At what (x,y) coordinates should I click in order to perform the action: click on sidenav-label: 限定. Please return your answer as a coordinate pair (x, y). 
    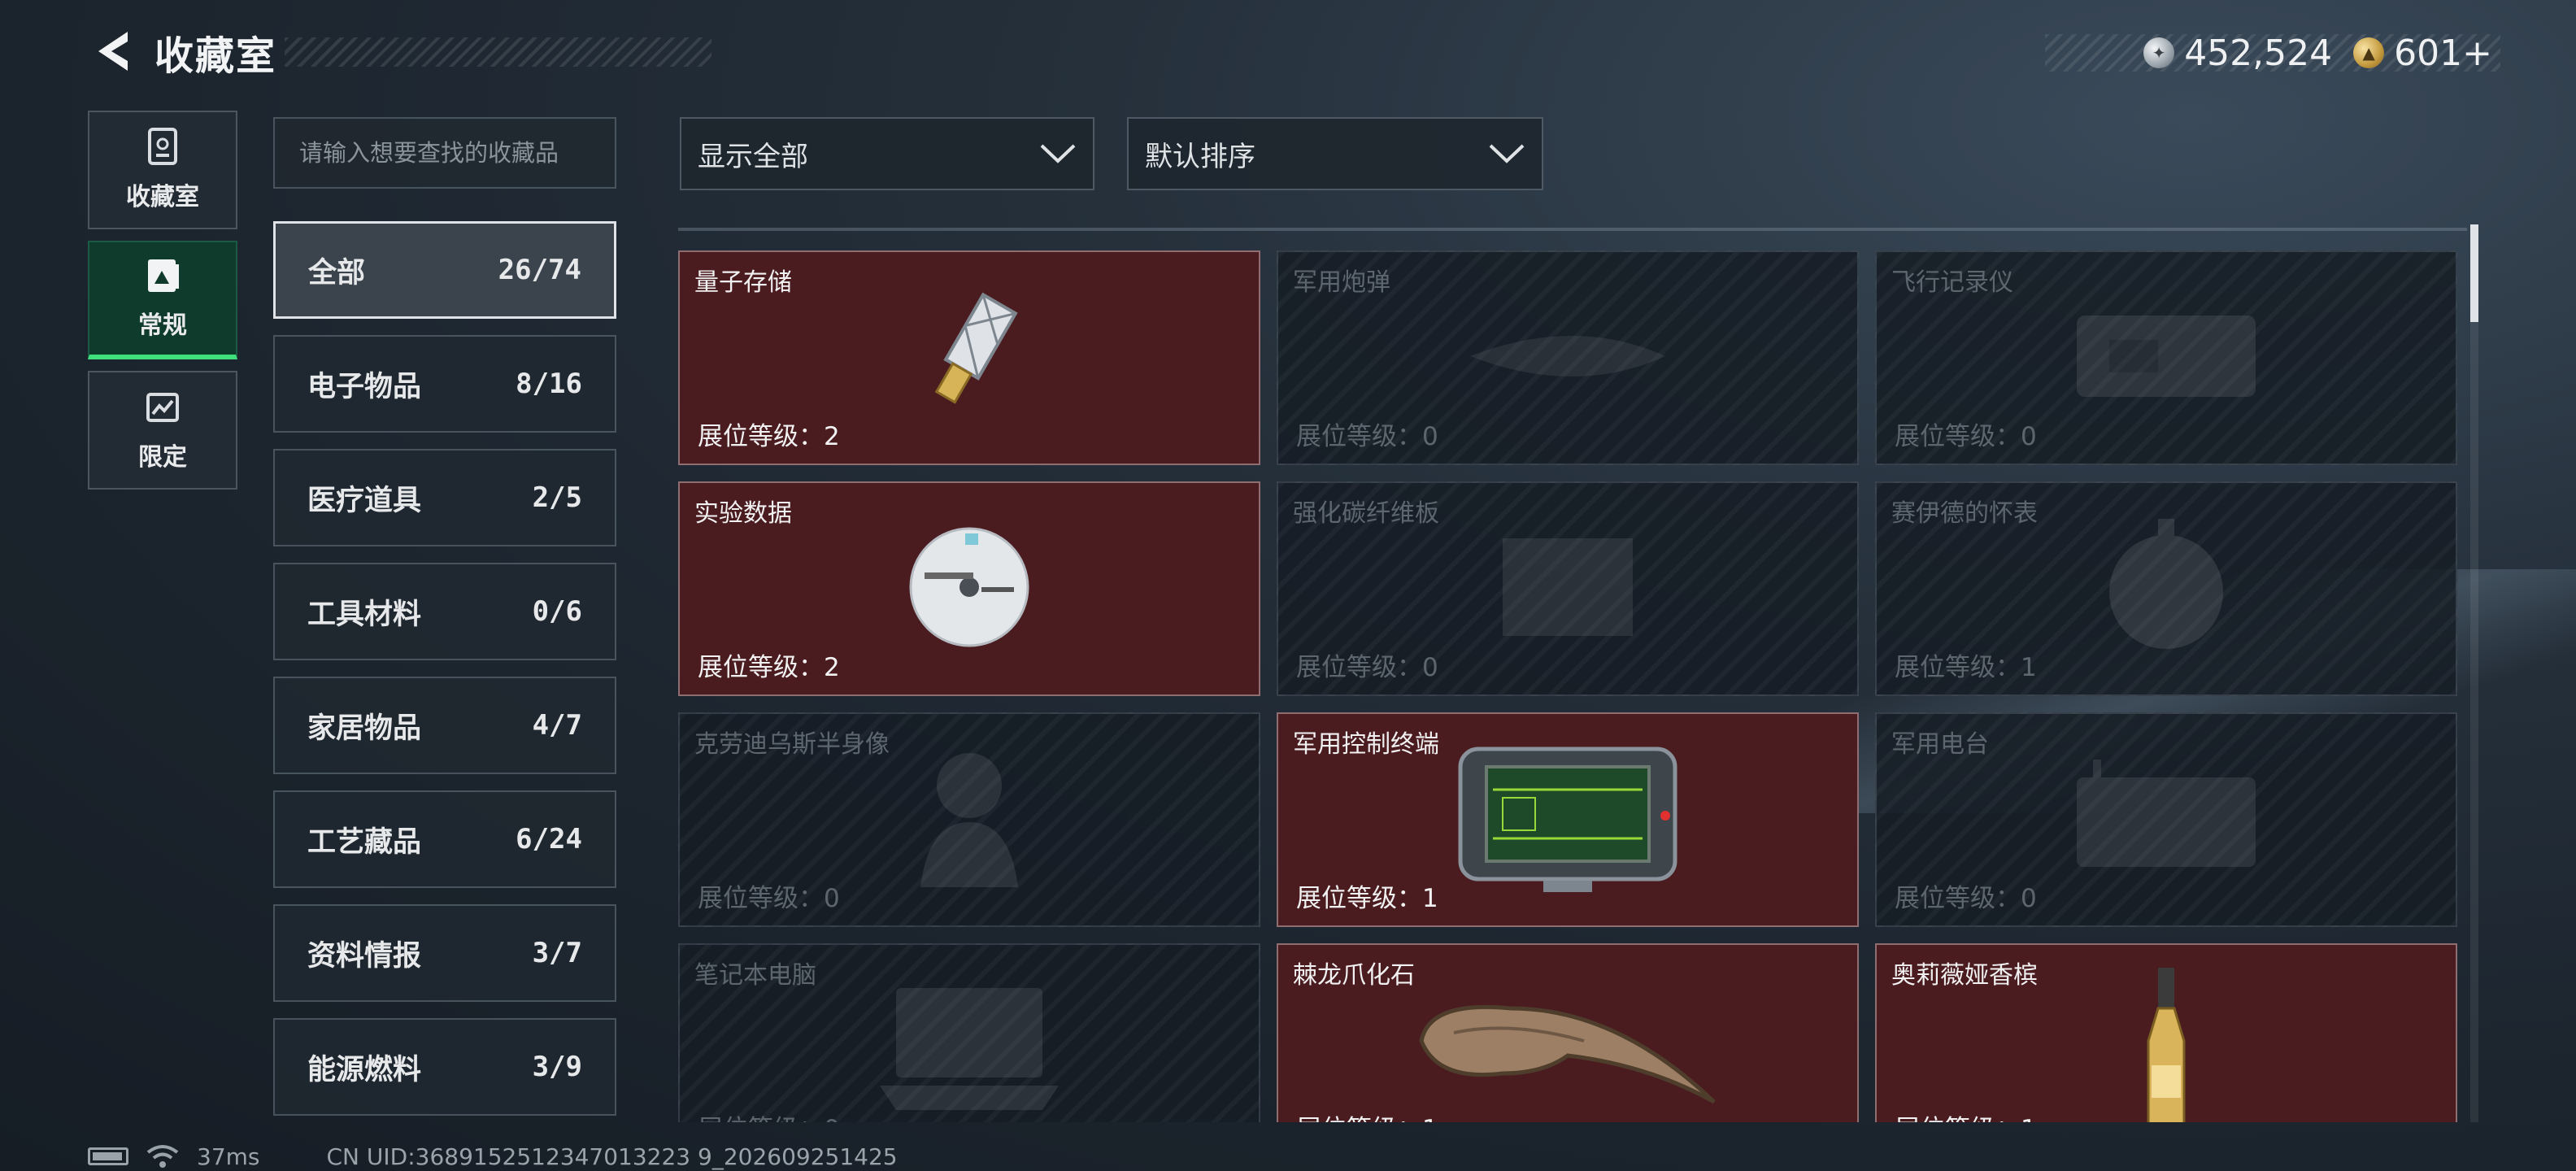
    Looking at the image, I should click on (163, 457).